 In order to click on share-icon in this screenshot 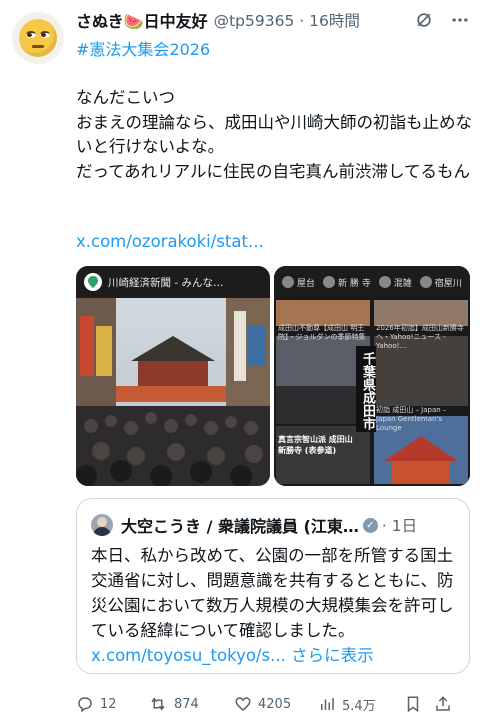, I will do `click(443, 703)`.